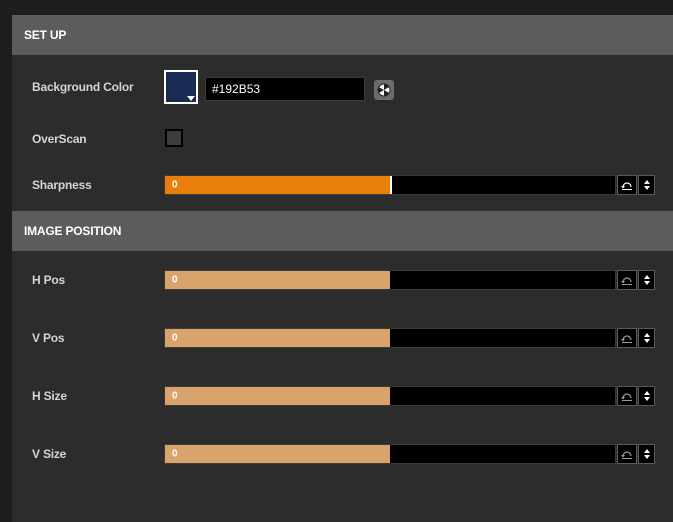 The image size is (673, 522). Describe the element at coordinates (174, 138) in the screenshot. I see `overscan-checkbox` at that location.